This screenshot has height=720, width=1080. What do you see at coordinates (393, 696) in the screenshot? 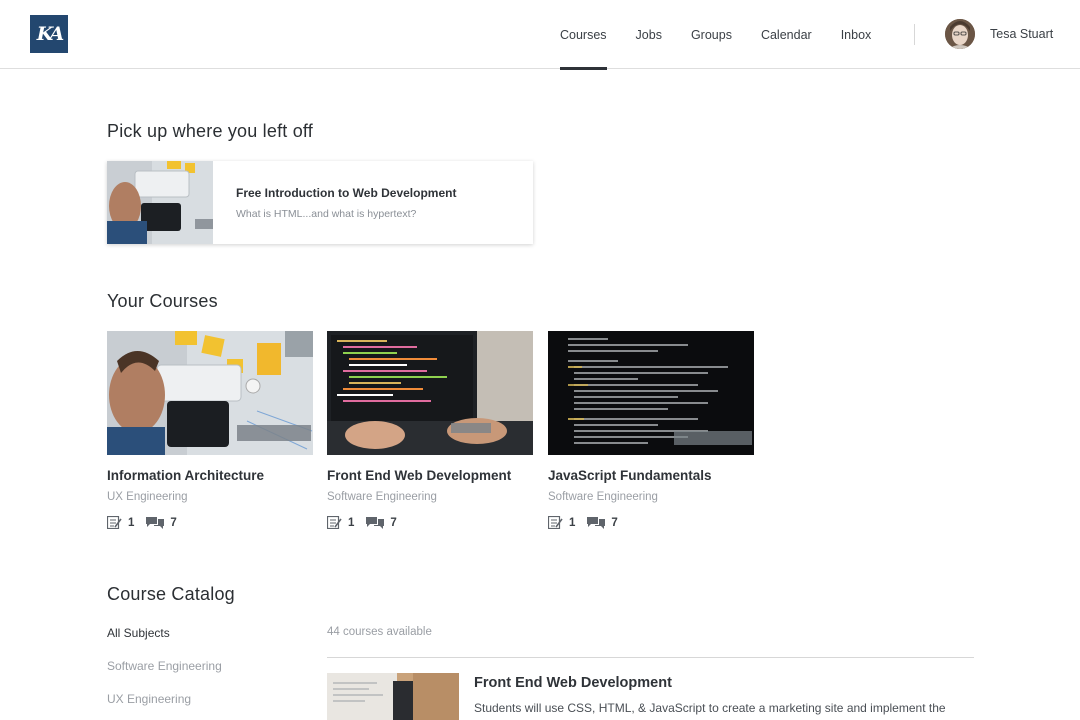
I see `catalog-course-thumbnail` at bounding box center [393, 696].